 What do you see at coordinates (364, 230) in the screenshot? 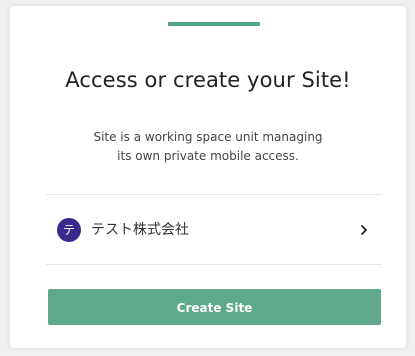
I see `chevron-right-icon` at bounding box center [364, 230].